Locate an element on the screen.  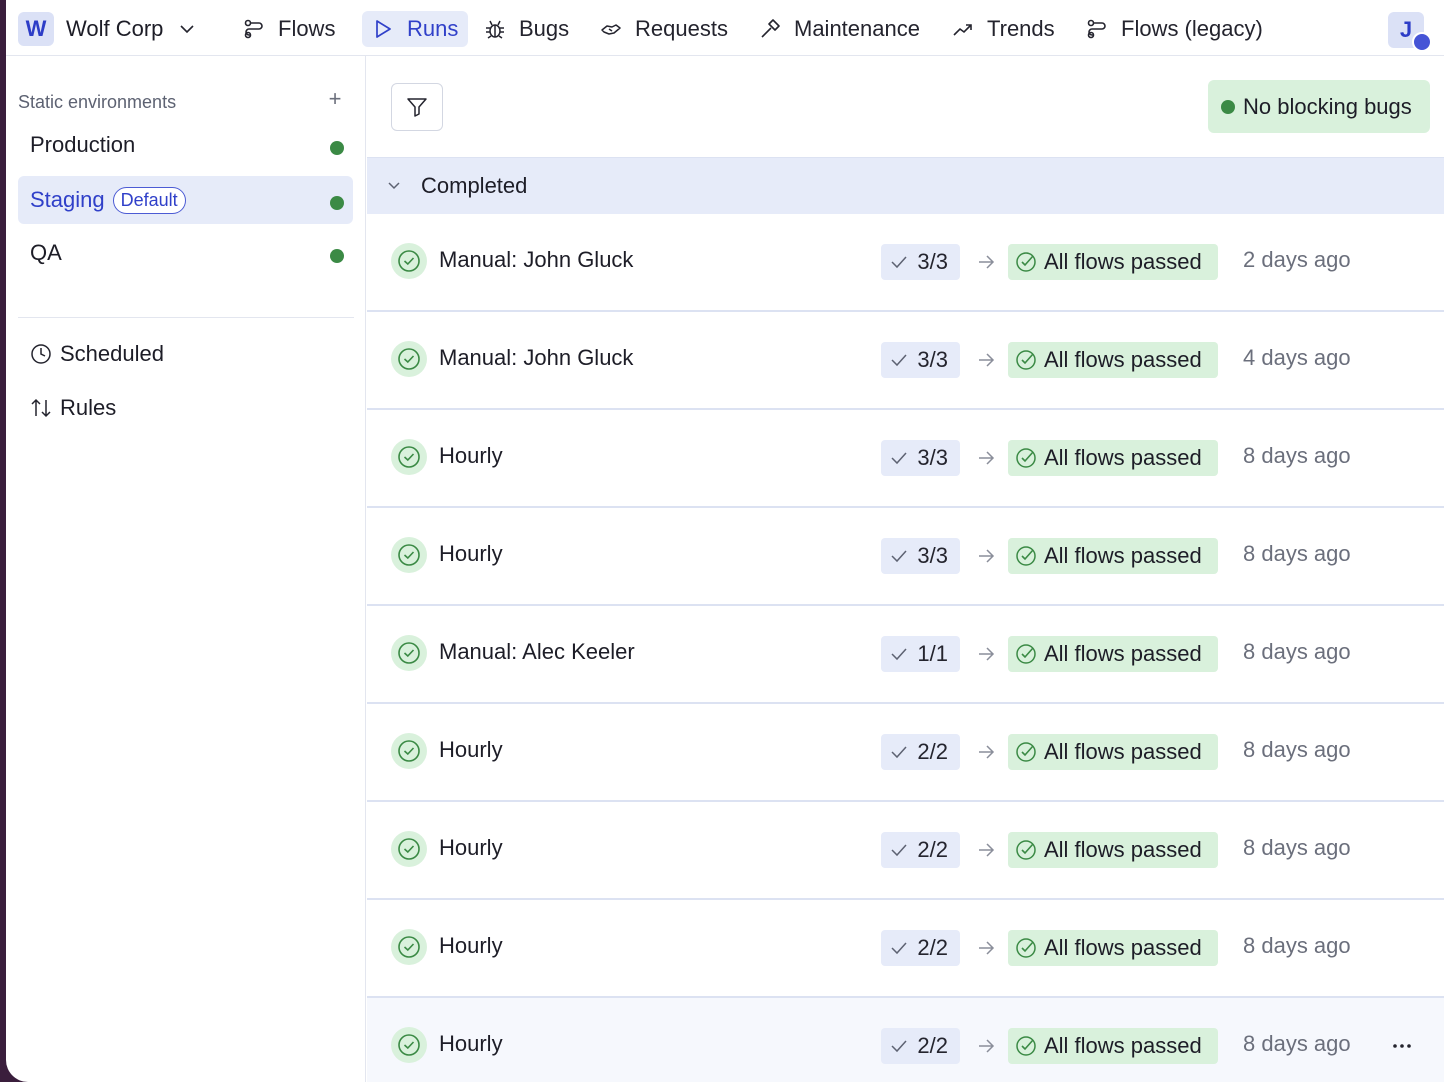
run-name: Manual: John Gluck is located at coordinates (536, 259).